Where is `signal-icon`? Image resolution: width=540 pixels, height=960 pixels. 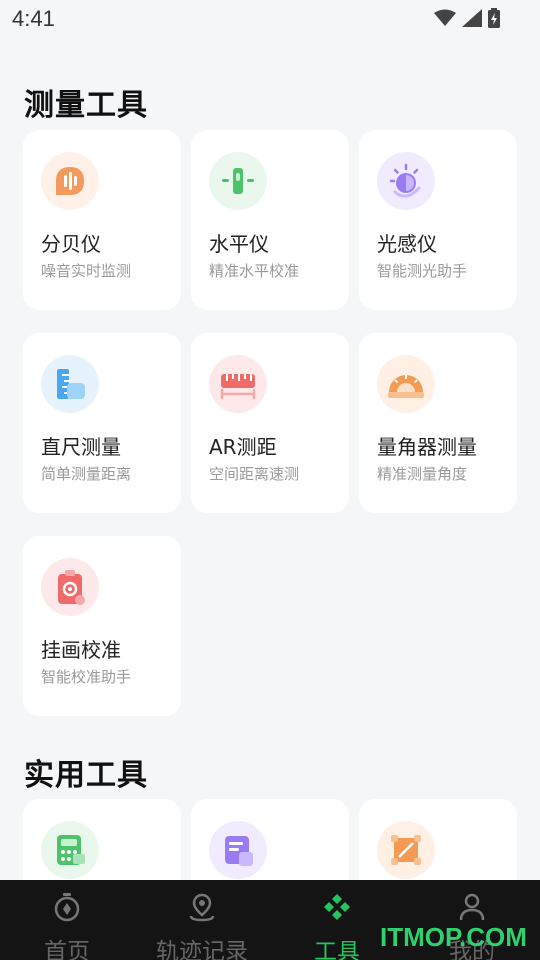
signal-icon is located at coordinates (472, 20).